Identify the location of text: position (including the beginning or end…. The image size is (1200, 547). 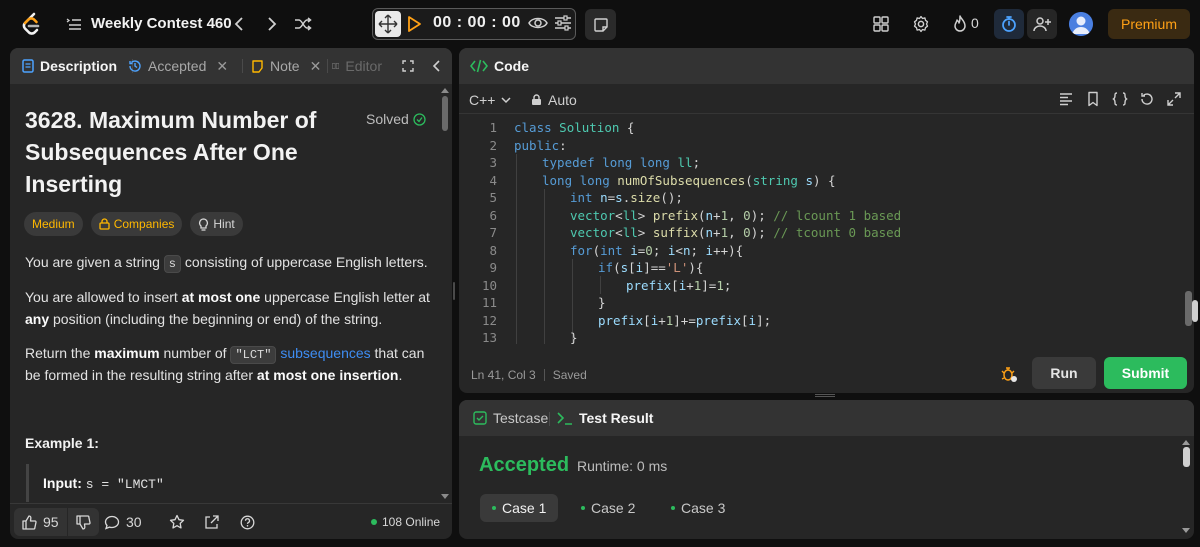
(216, 319).